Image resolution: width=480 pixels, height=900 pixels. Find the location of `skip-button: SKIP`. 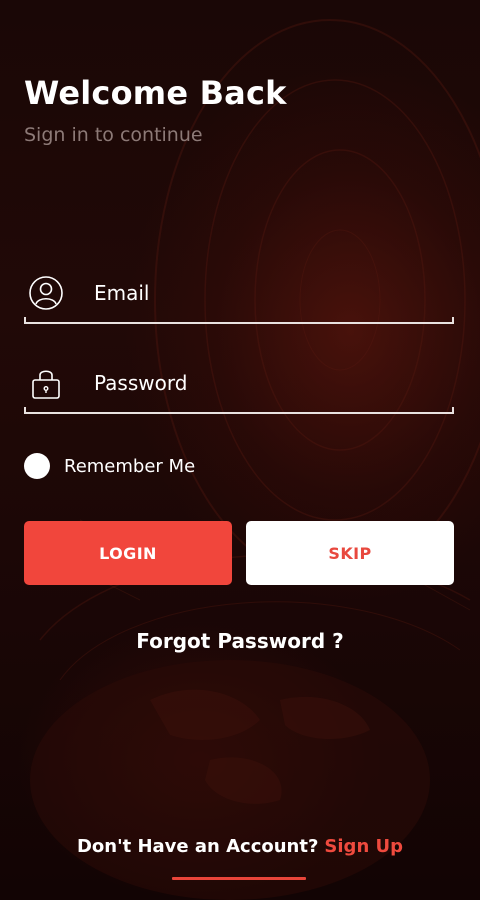

skip-button: SKIP is located at coordinates (350, 553).